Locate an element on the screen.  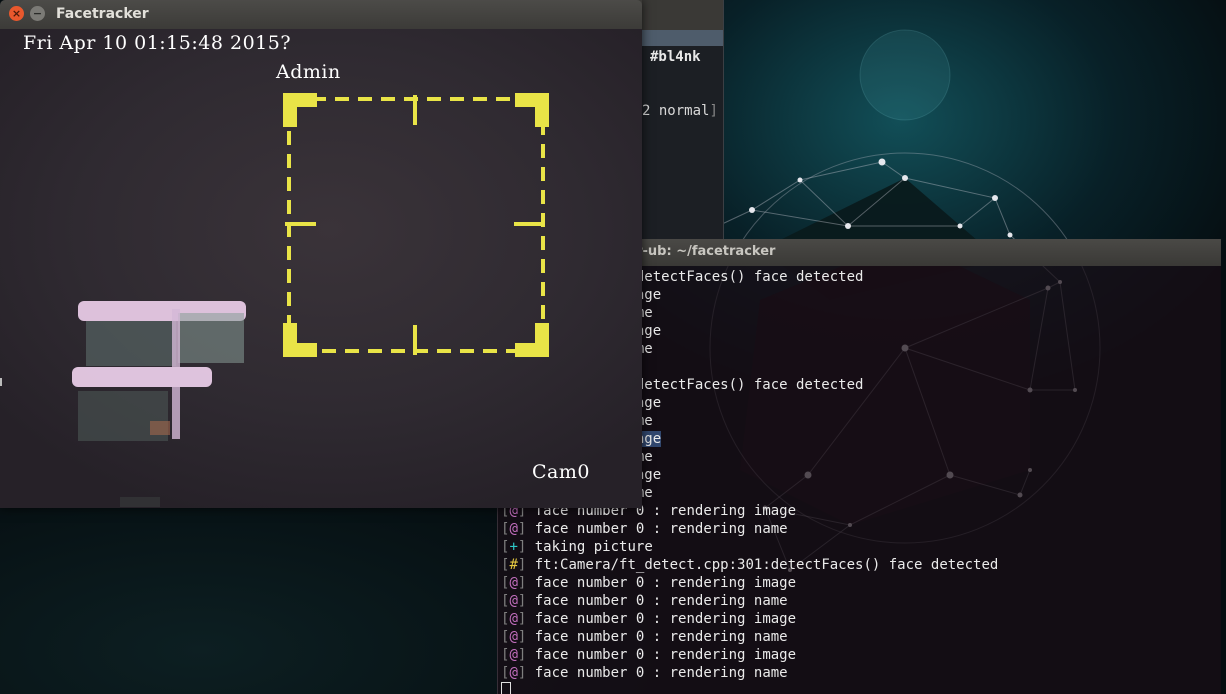
face-box-corner-markers is located at coordinates (416, 225).